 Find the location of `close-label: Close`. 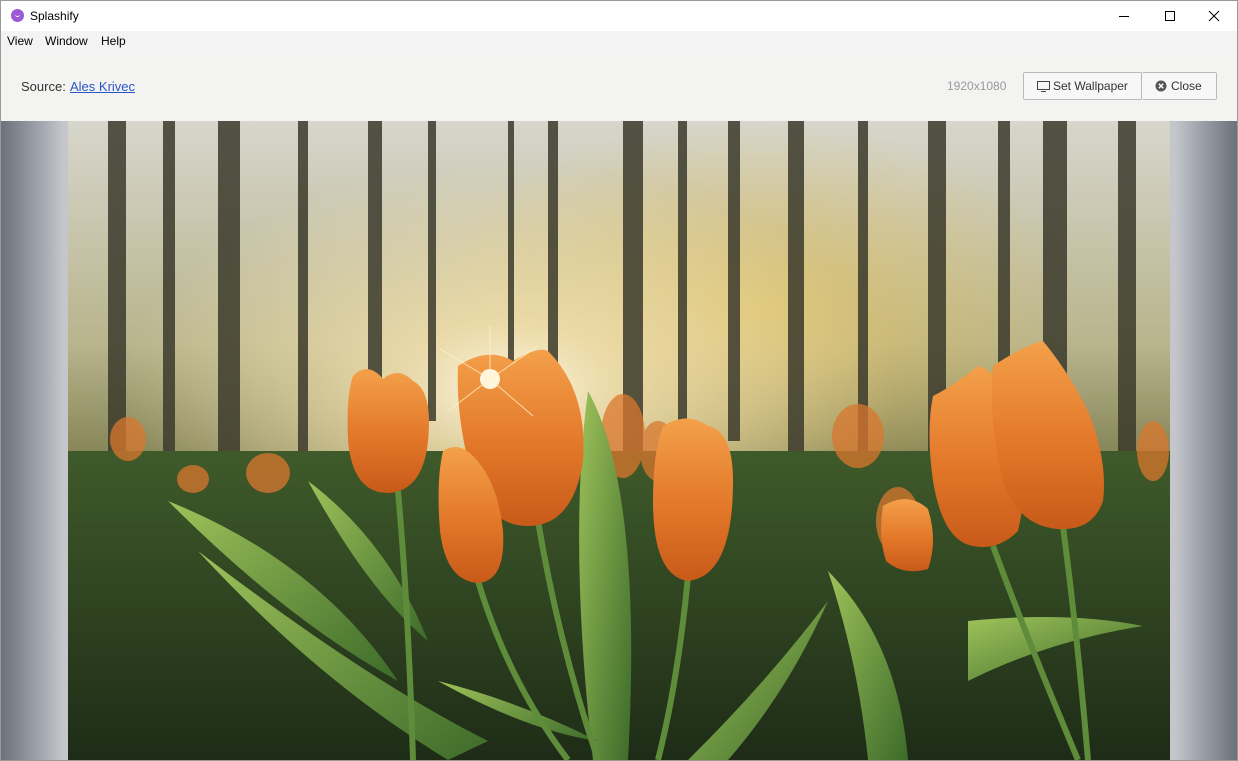

close-label: Close is located at coordinates (1186, 86).